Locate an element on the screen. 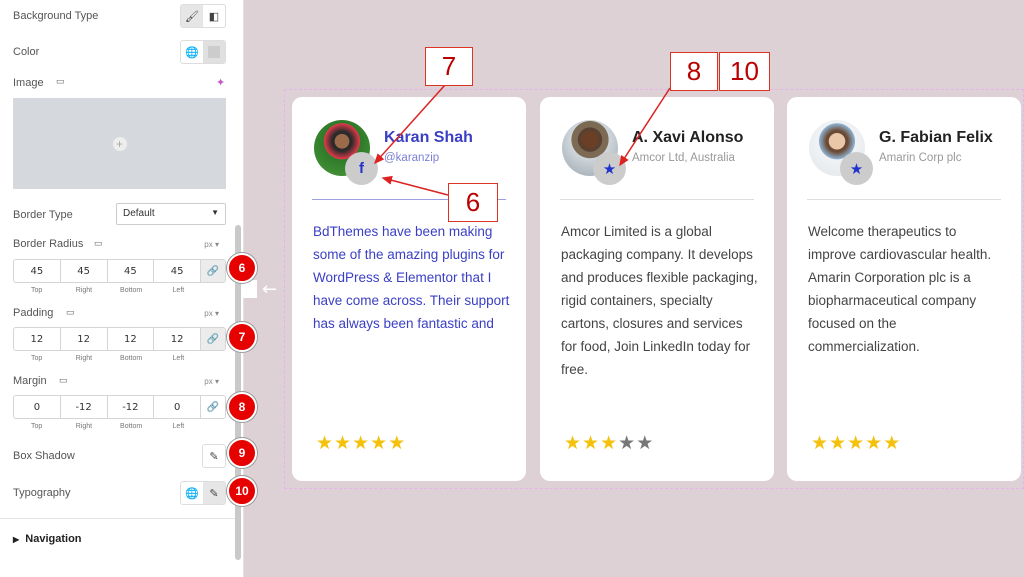  annotation-box-10: 10 is located at coordinates (744, 71).